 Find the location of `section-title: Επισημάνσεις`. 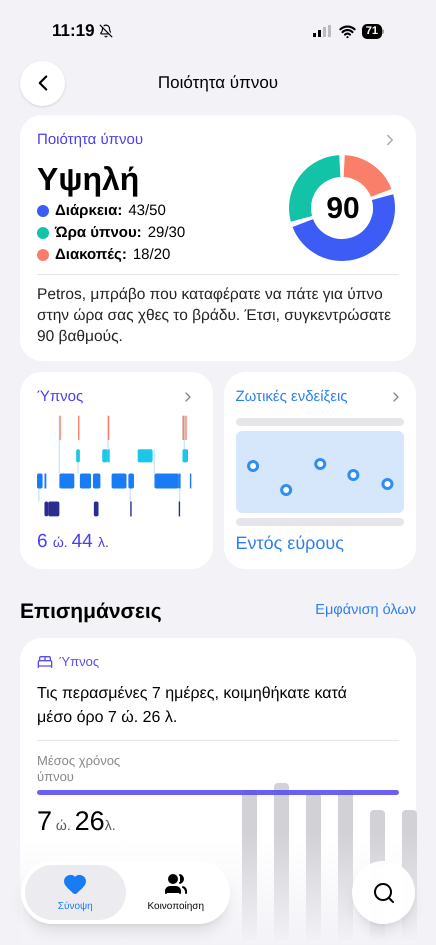

section-title: Επισημάνσεις is located at coordinates (91, 611).